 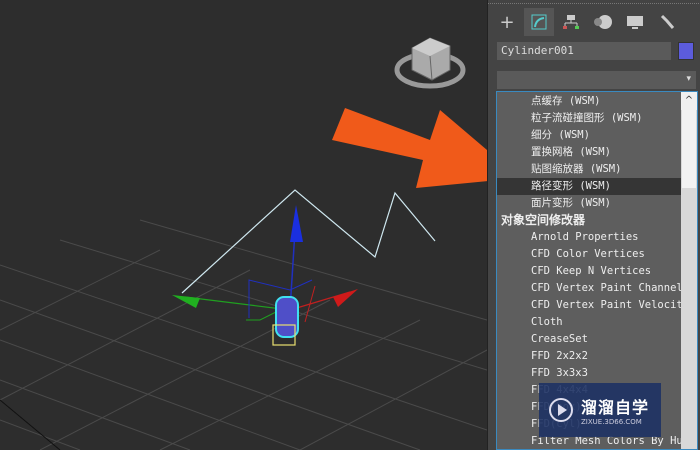 I want to click on modifier-list-item: Arnold Properties, so click(x=589, y=237).